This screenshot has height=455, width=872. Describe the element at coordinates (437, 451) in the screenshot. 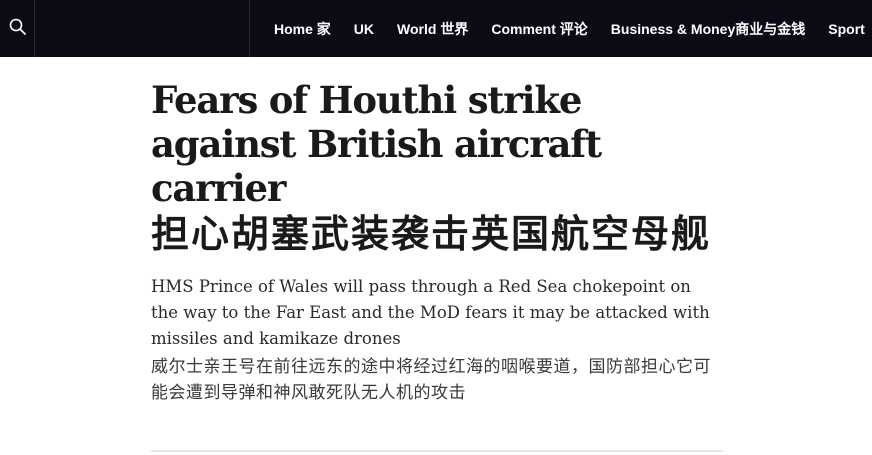

I see `content-divider` at that location.